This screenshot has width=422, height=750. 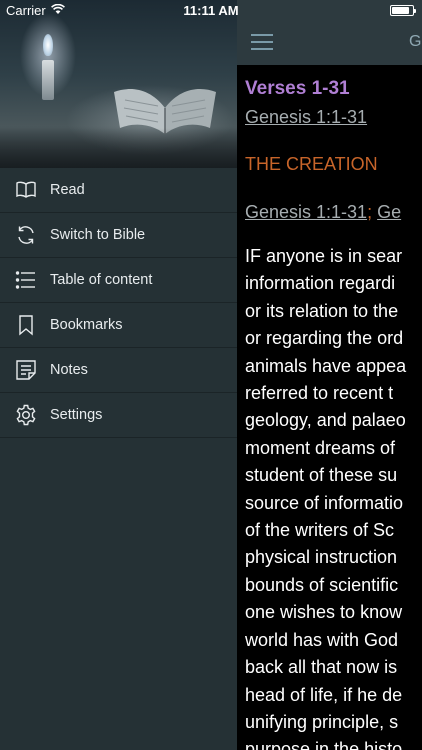 I want to click on notes-icon, so click(x=25, y=370).